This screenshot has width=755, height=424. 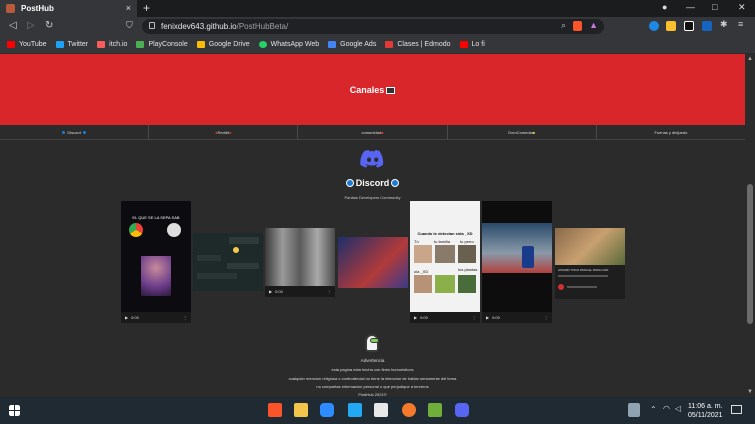 What do you see at coordinates (68, 8) in the screenshot?
I see `tab-posthub: PostHub ×` at bounding box center [68, 8].